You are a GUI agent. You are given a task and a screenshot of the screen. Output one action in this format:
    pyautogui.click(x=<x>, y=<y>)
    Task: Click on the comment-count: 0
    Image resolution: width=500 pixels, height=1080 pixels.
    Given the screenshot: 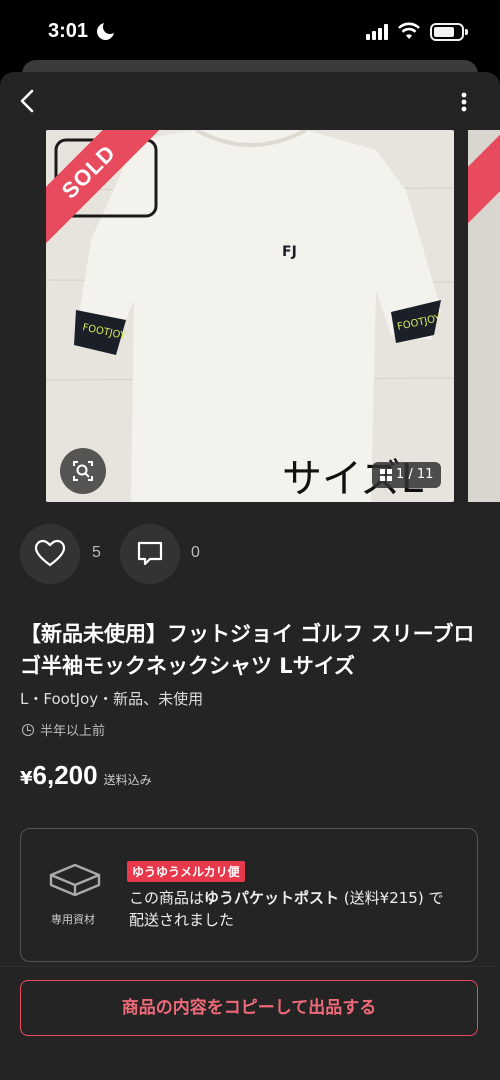 What is the action you would take?
    pyautogui.click(x=195, y=552)
    